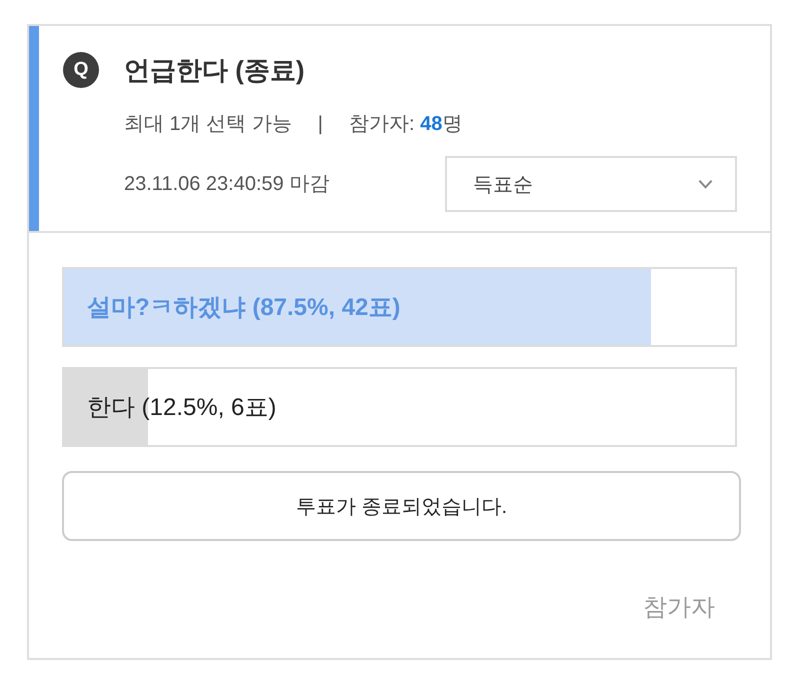 This screenshot has width=800, height=690. Describe the element at coordinates (81, 70) in the screenshot. I see `question-badge: Q` at that location.